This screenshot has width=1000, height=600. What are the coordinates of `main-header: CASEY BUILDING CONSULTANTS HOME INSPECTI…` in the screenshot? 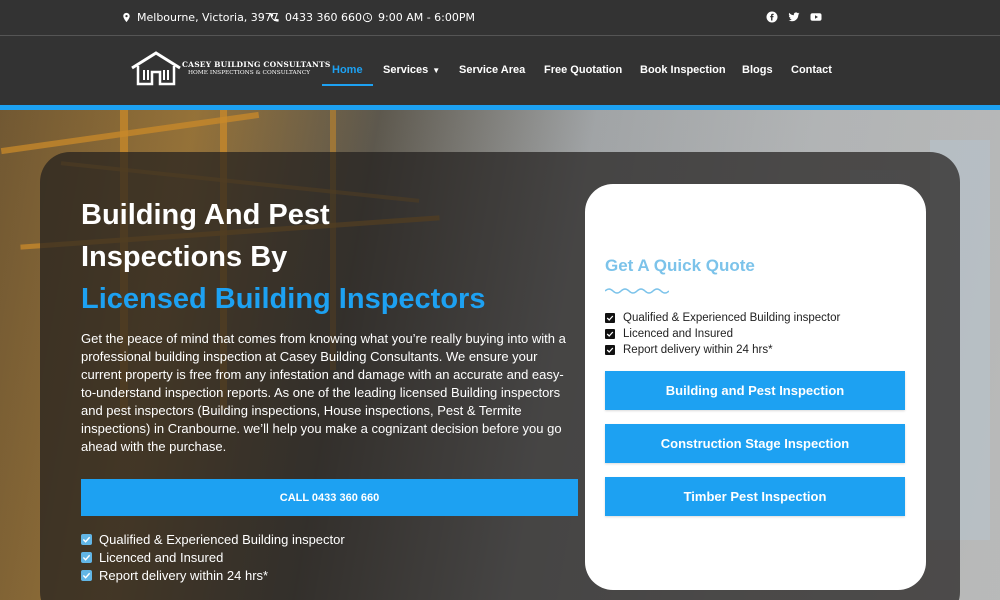 It's located at (500, 70).